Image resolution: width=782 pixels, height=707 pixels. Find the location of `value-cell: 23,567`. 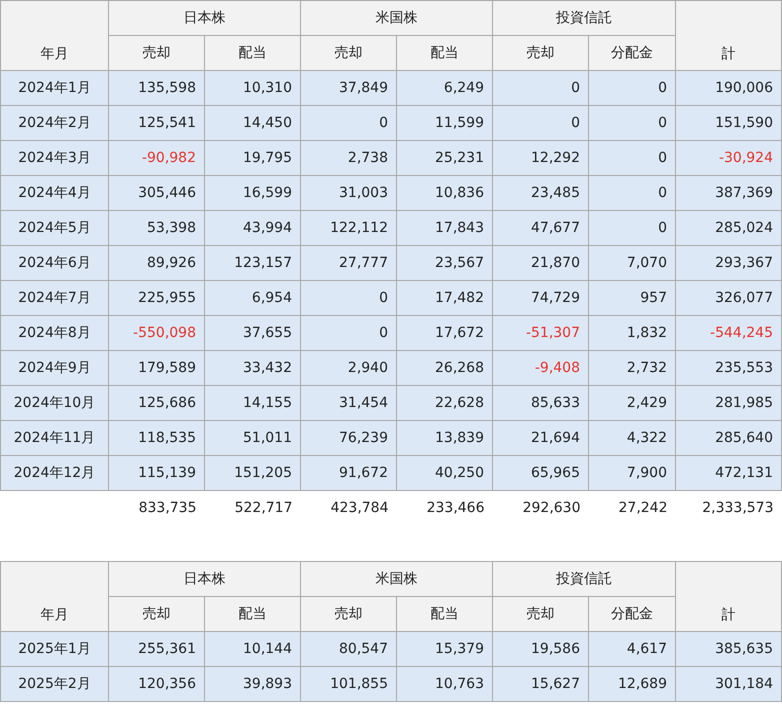

value-cell: 23,567 is located at coordinates (444, 263).